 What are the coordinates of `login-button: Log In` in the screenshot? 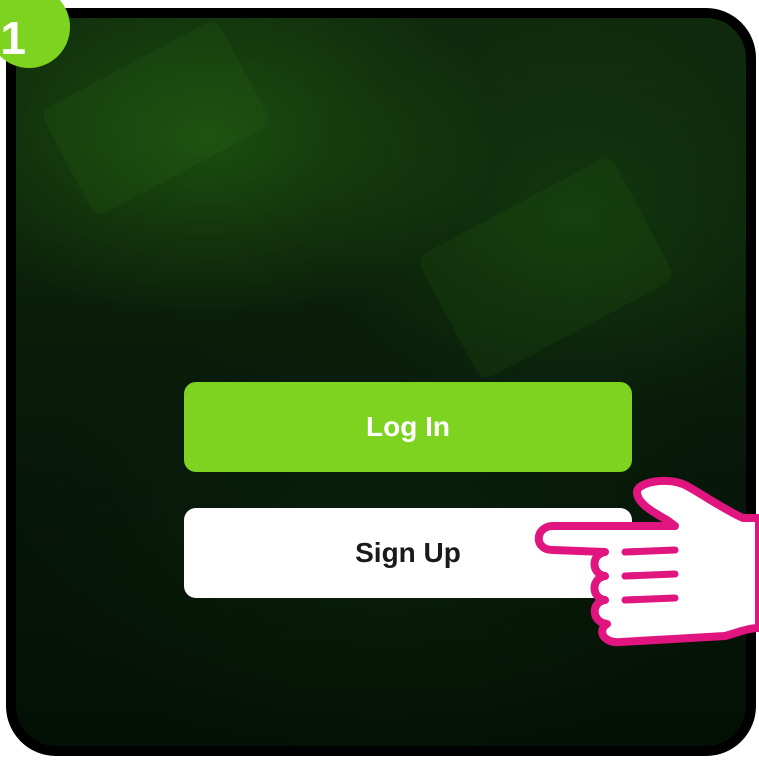 It's located at (408, 427).